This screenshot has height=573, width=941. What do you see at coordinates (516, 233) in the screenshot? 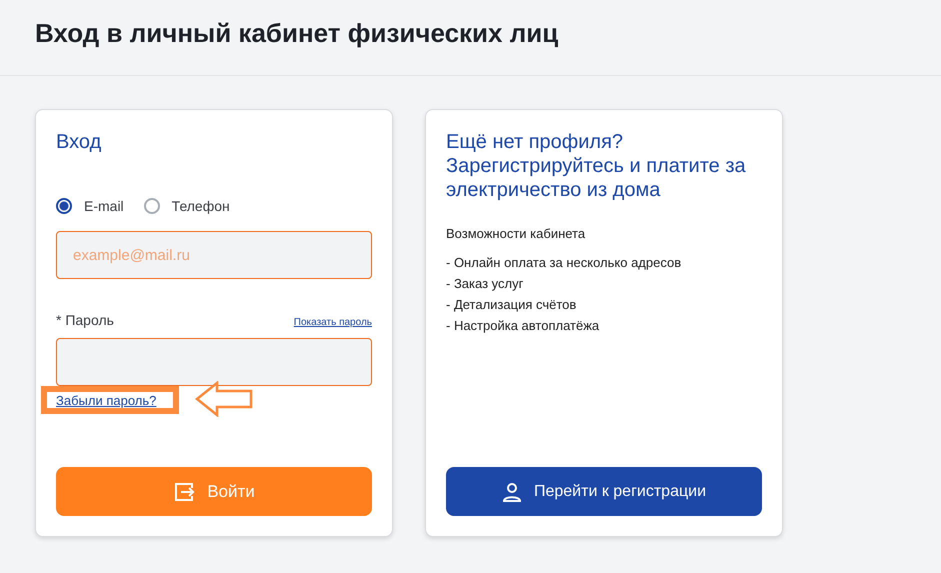
I see `features-title: Возможности кабинета` at bounding box center [516, 233].